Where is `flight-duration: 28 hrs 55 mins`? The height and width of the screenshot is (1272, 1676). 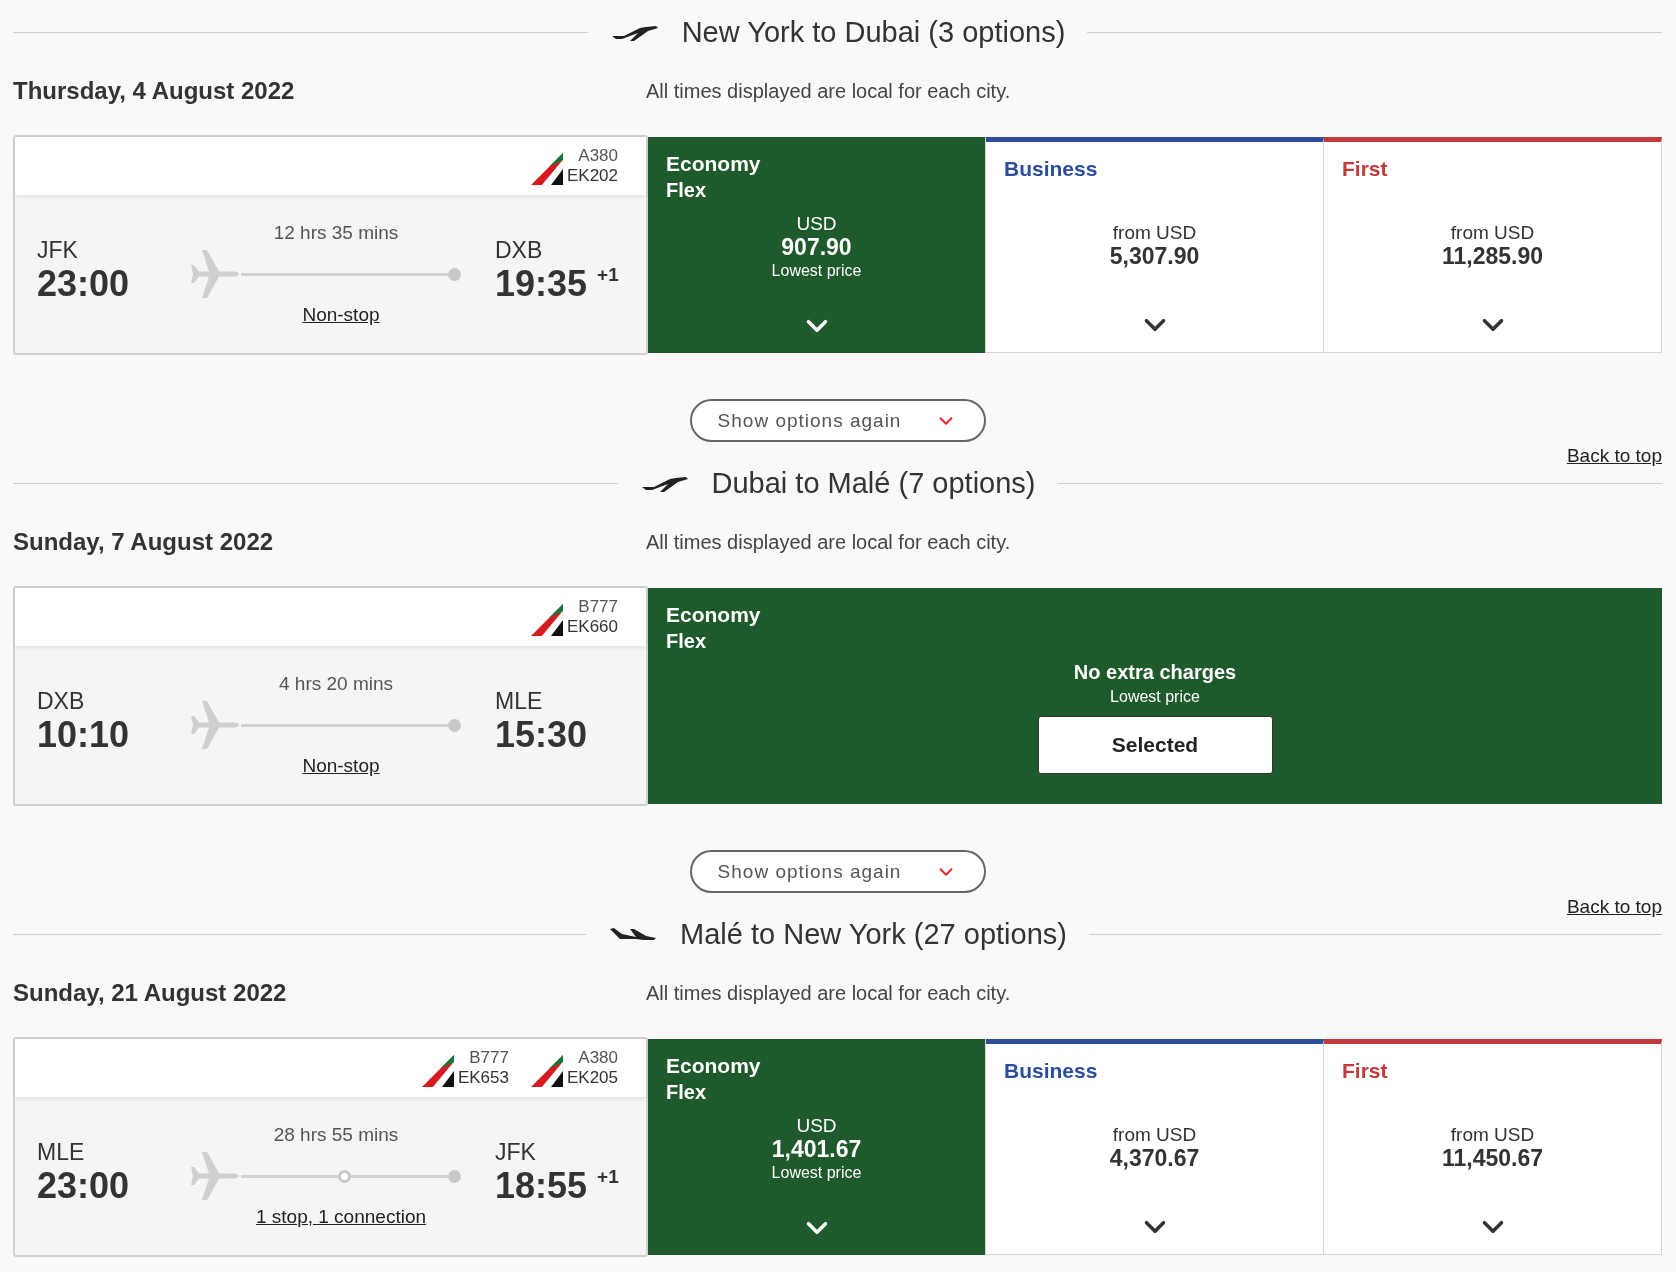 flight-duration: 28 hrs 55 mins is located at coordinates (336, 1135).